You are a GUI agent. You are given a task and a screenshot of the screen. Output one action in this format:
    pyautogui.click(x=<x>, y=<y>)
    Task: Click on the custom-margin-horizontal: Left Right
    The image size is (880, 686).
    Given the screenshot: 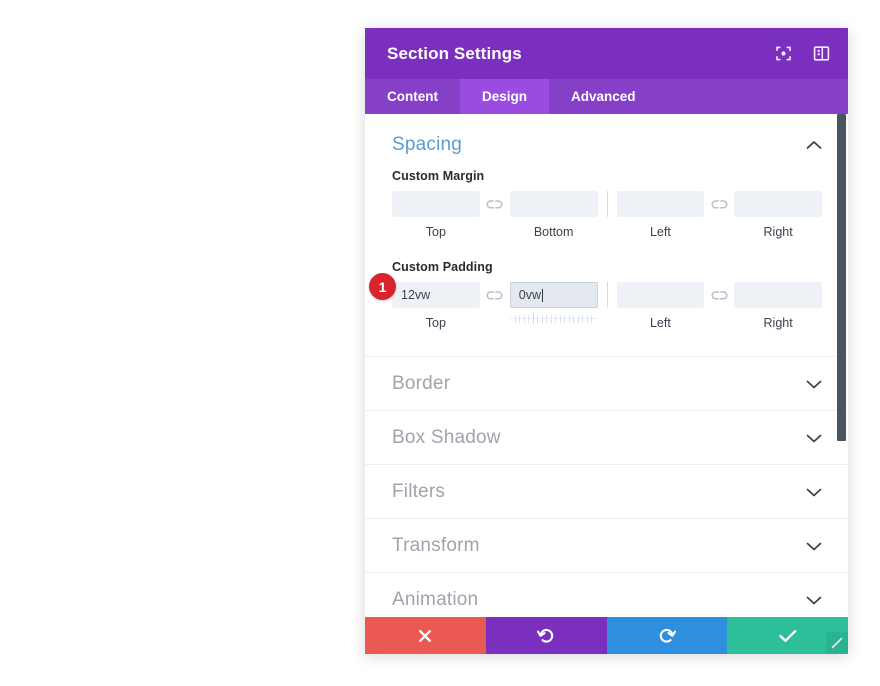 What is the action you would take?
    pyautogui.click(x=719, y=215)
    